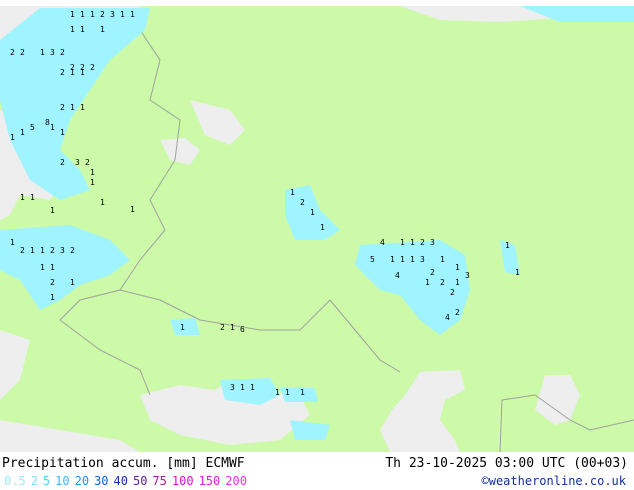 The height and width of the screenshot is (490, 634). Describe the element at coordinates (46, 481) in the screenshot. I see `legend-item: 5` at that location.